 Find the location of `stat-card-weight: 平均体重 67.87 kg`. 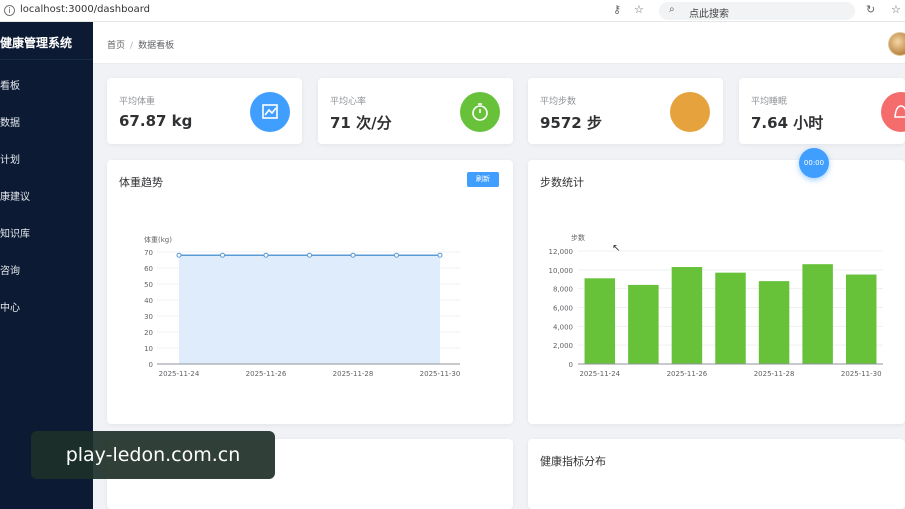

stat-card-weight: 平均体重 67.87 kg is located at coordinates (204, 111).